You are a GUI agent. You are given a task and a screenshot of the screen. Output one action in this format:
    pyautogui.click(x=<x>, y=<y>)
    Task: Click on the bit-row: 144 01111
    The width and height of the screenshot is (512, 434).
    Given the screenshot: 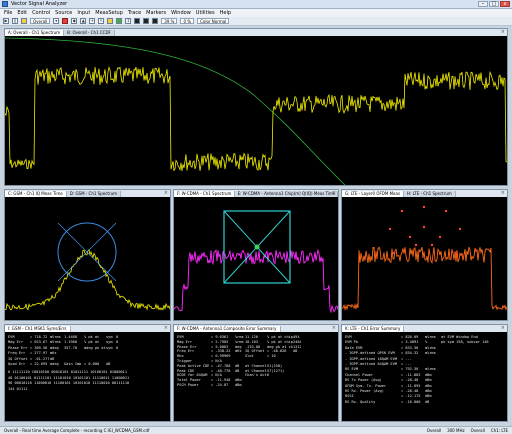 What is the action you would take?
    pyautogui.click(x=18, y=388)
    